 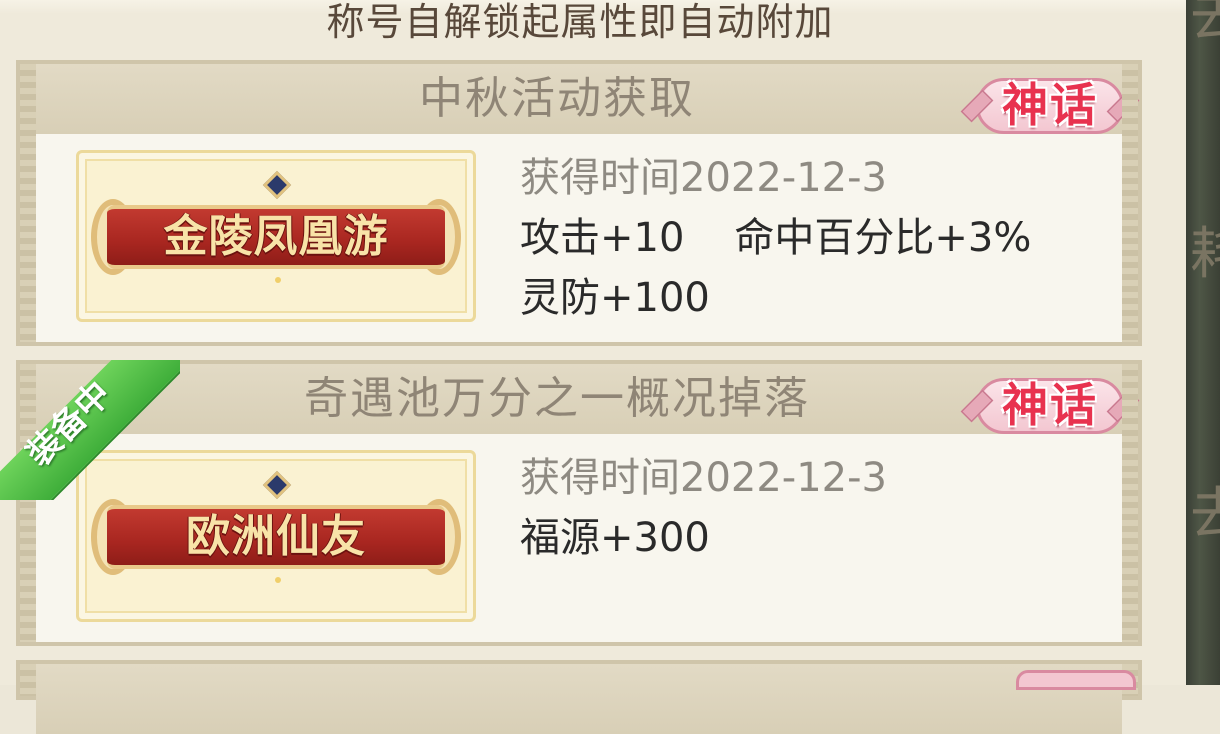 I want to click on card-source-label: 中秋活动获取, so click(x=557, y=98).